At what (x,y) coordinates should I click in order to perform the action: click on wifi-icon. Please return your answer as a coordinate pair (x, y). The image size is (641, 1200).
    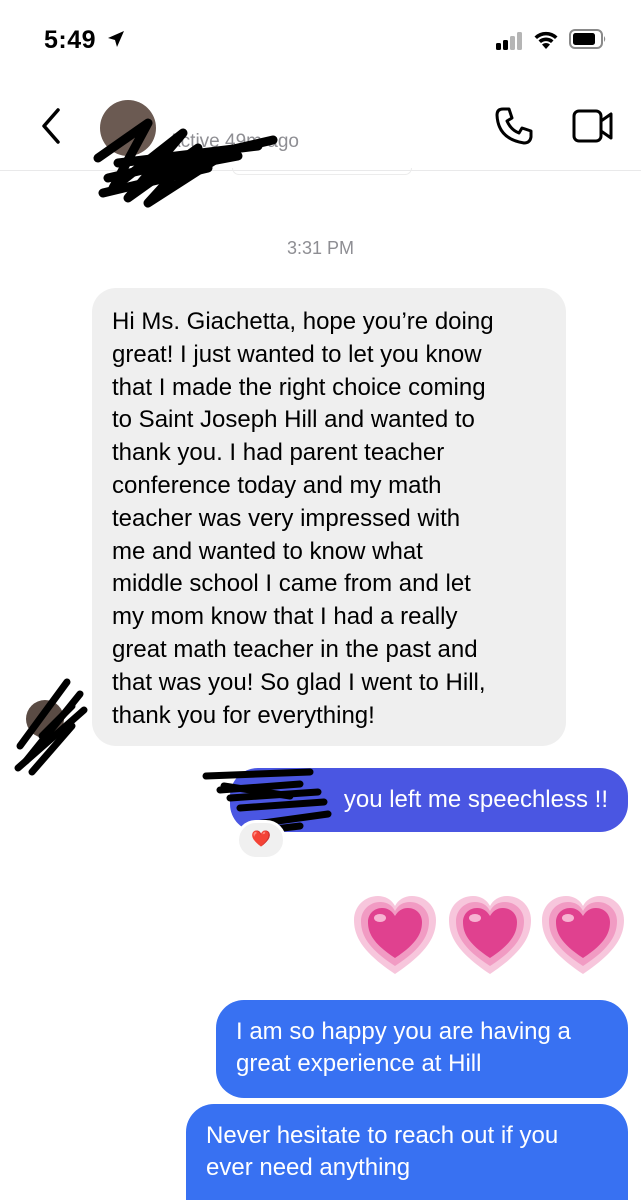
    Looking at the image, I should click on (546, 40).